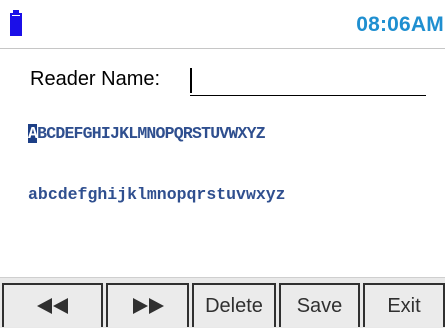 This screenshot has width=445, height=328. I want to click on key-g: g, so click(92, 194).